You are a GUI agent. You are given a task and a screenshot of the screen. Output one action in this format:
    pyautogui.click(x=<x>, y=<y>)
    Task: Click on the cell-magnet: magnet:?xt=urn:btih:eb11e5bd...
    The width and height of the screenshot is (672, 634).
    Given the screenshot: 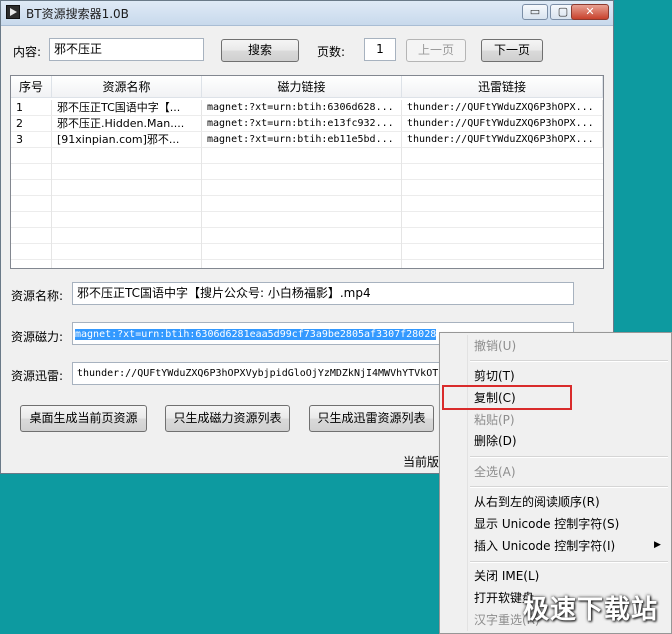 What is the action you would take?
    pyautogui.click(x=302, y=140)
    